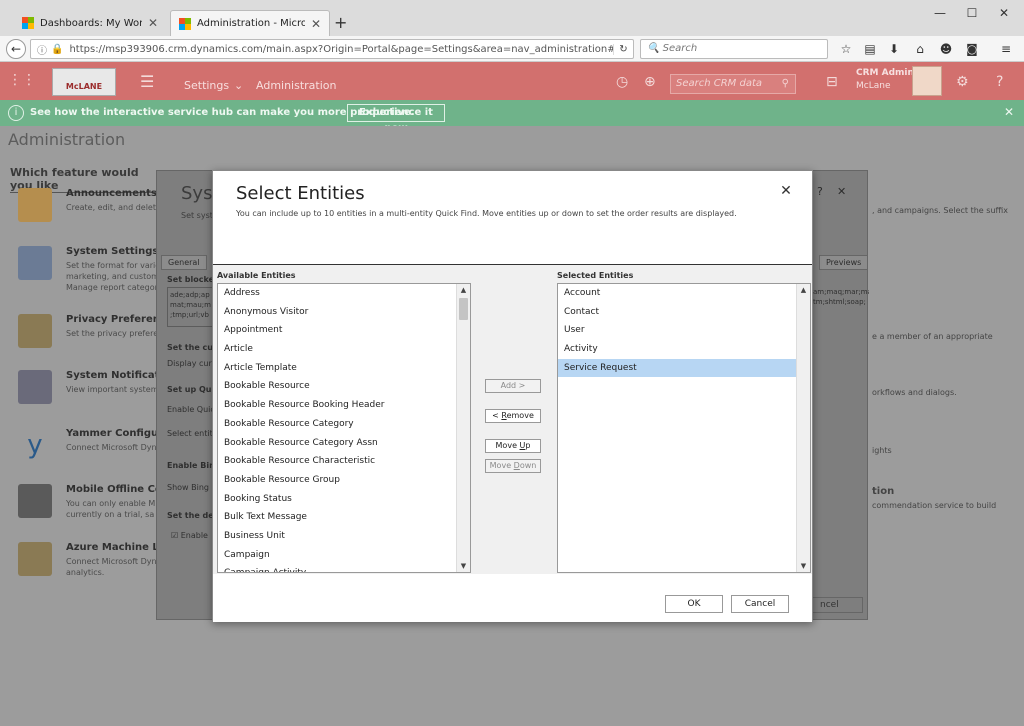 The image size is (1024, 726). What do you see at coordinates (344, 386) in the screenshot?
I see `list-item: Bookable Resource` at bounding box center [344, 386].